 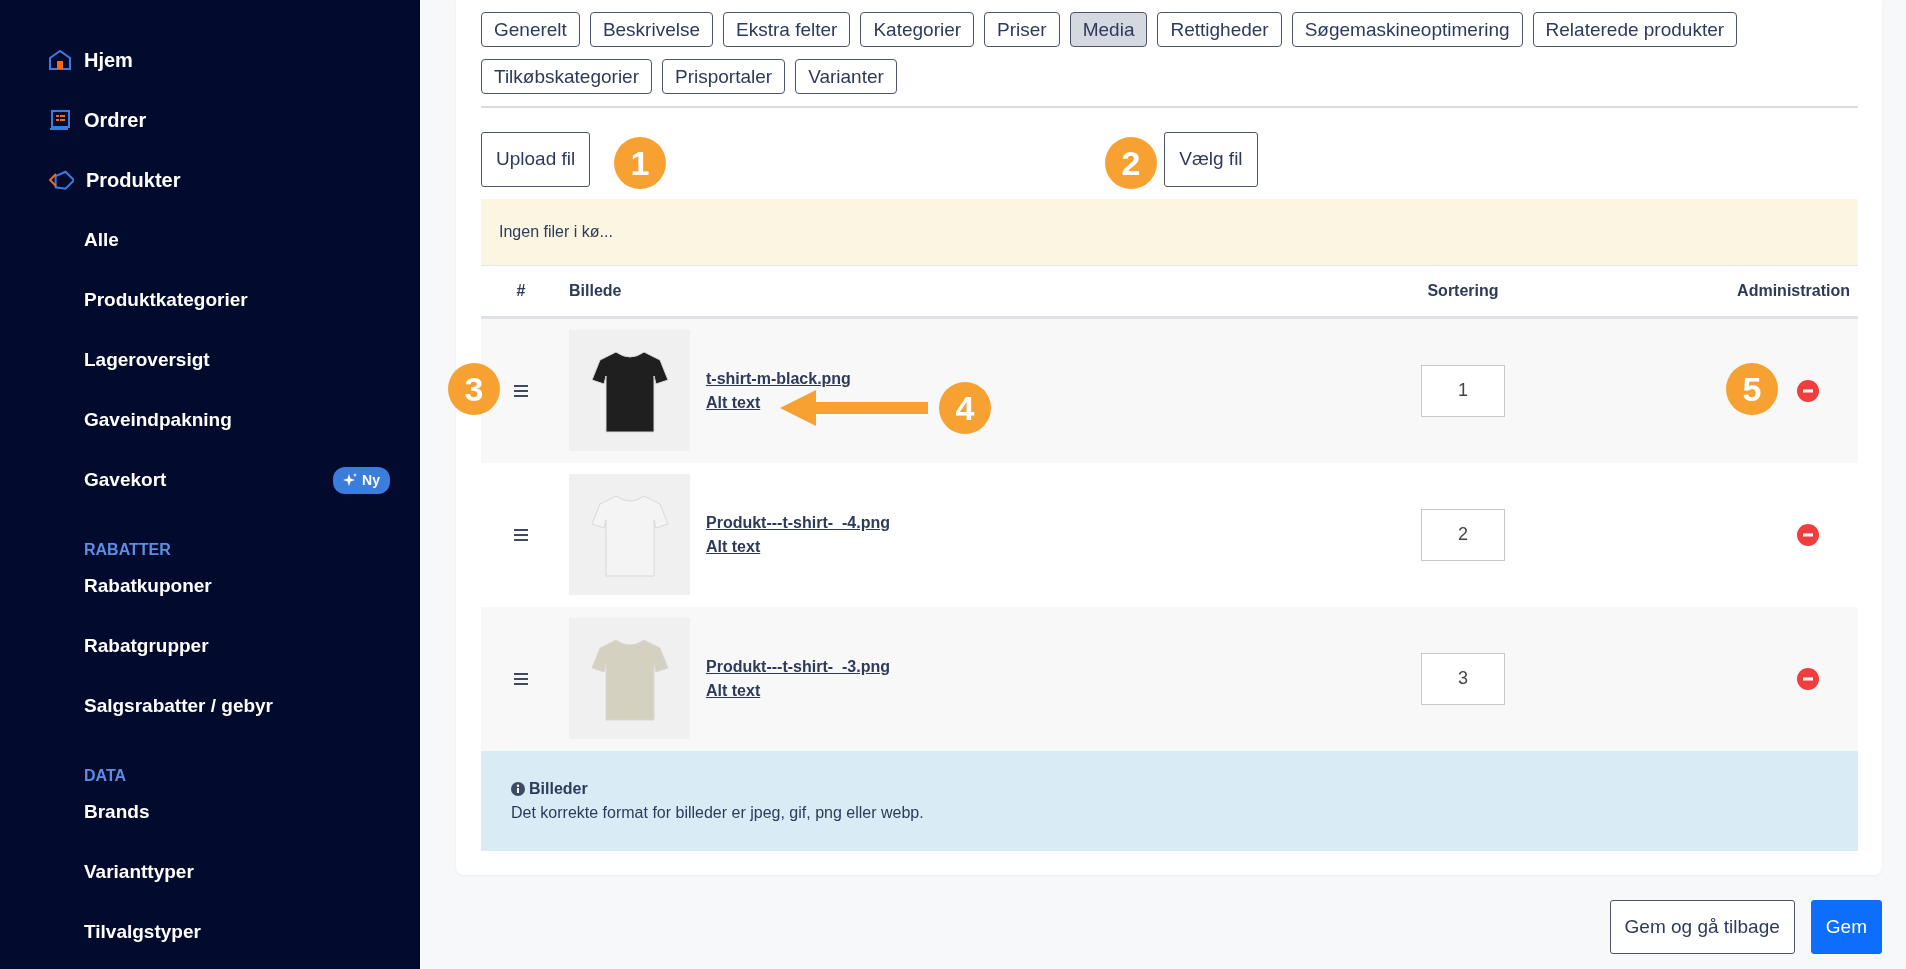 What do you see at coordinates (1022, 29) in the screenshot?
I see `tab: Priser` at bounding box center [1022, 29].